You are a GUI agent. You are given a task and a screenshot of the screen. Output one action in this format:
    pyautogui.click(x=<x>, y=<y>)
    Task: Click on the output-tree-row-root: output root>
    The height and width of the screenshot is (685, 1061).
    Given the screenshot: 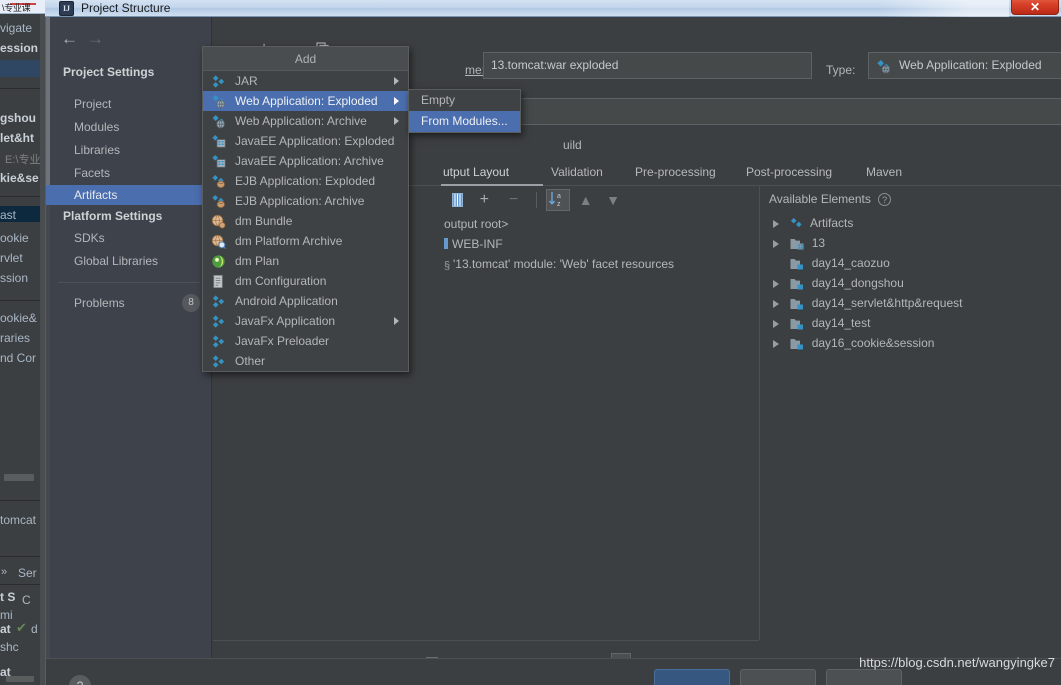 What is the action you would take?
    pyautogui.click(x=476, y=224)
    